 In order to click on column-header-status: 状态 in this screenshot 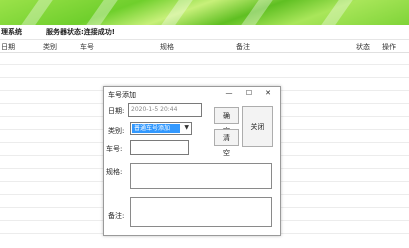, I will do `click(363, 47)`.